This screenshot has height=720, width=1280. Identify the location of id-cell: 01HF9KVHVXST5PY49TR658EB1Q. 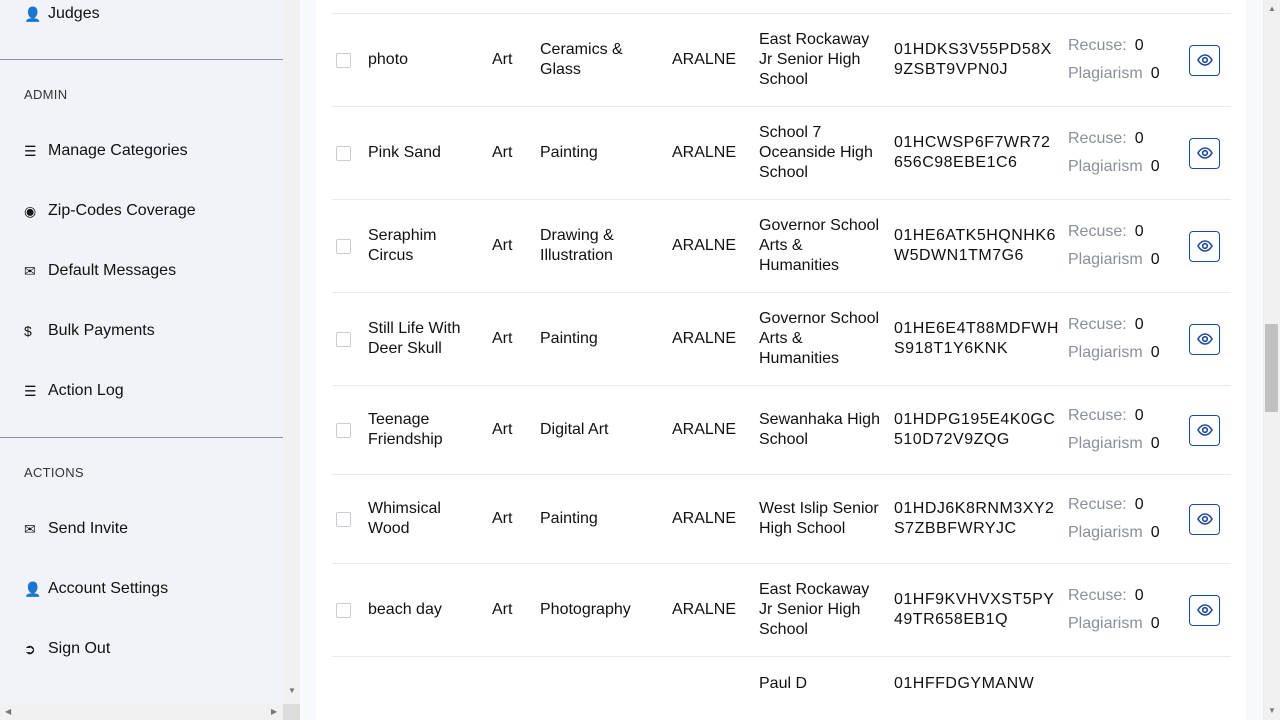
(974, 609).